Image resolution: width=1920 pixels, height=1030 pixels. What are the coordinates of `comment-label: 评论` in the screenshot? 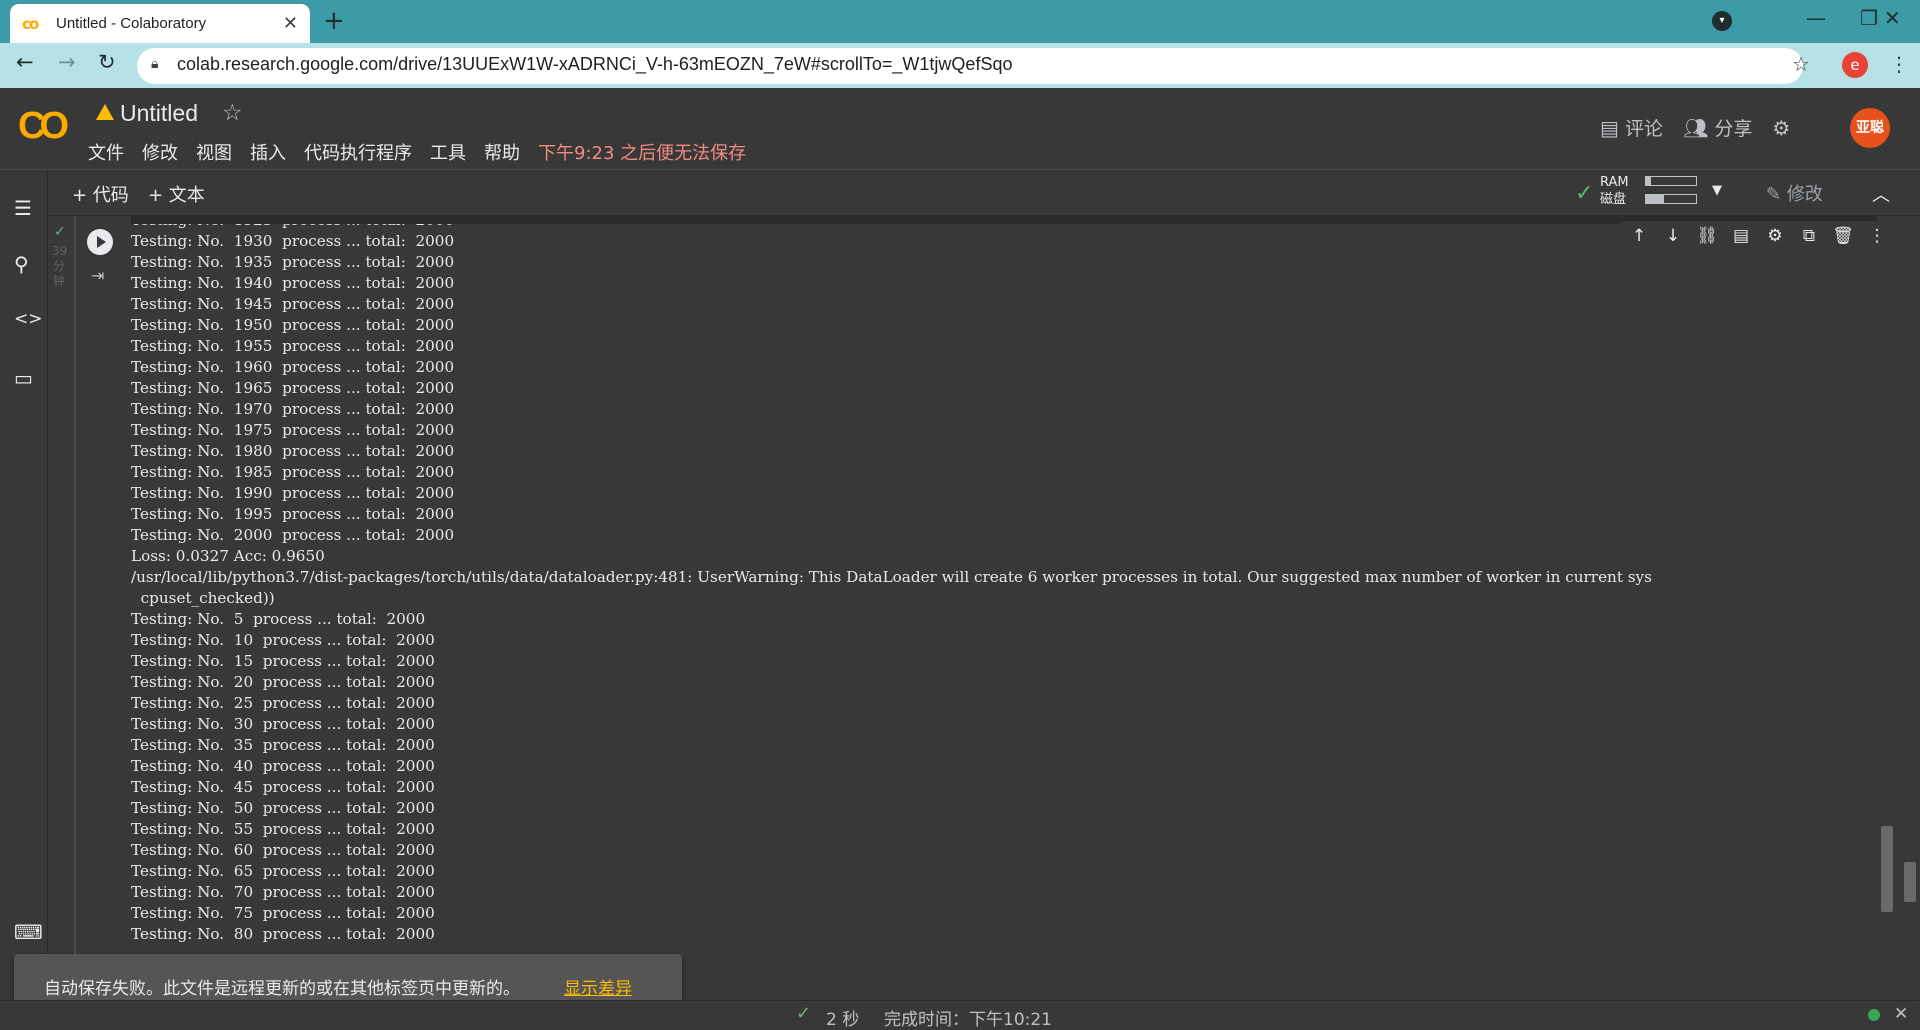 It's located at (1643, 129).